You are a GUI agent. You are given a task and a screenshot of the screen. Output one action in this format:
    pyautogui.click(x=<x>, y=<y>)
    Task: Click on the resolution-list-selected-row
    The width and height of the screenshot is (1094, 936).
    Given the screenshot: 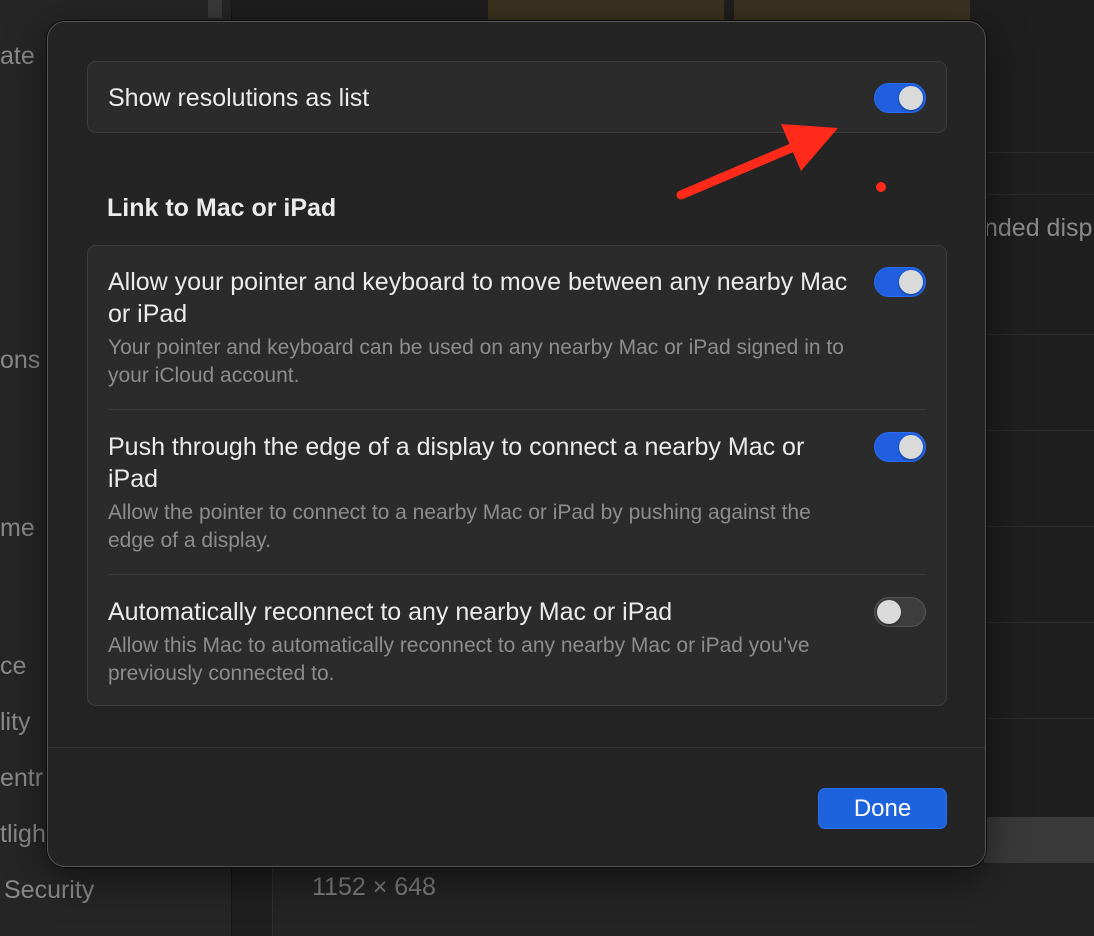 What is the action you would take?
    pyautogui.click(x=1039, y=840)
    